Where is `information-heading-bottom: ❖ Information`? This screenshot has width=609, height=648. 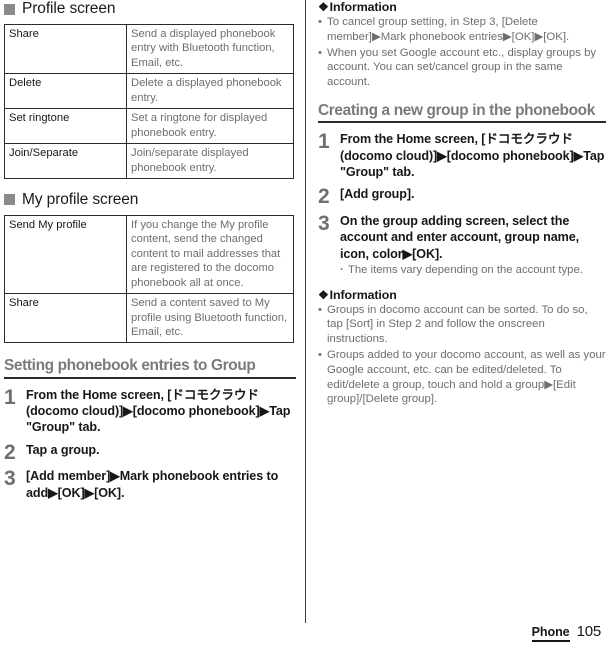 information-heading-bottom: ❖ Information is located at coordinates (462, 295).